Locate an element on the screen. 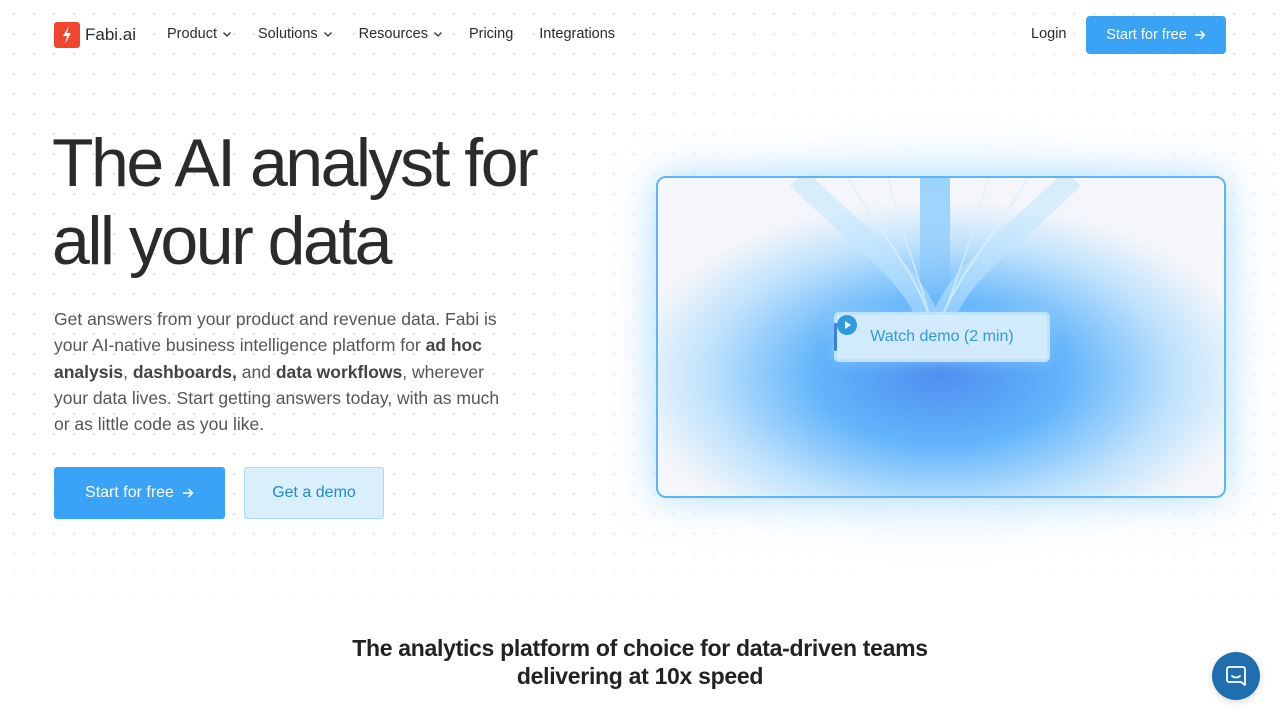 The height and width of the screenshot is (720, 1280). start-free-nav-button: Start for free is located at coordinates (1156, 35).